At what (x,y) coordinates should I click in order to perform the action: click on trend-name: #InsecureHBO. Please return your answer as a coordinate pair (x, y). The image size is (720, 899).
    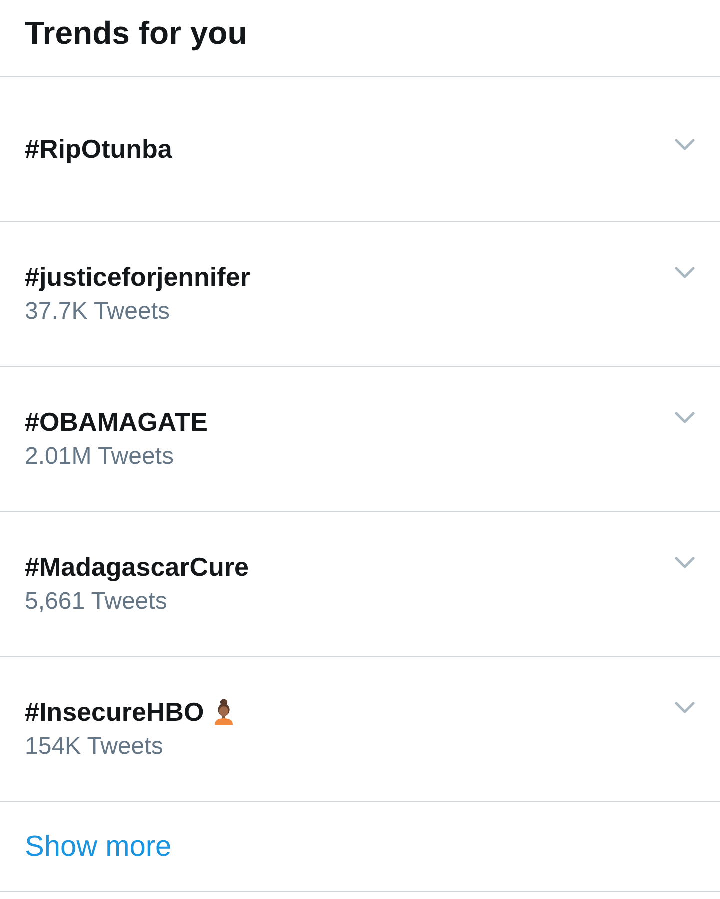
    Looking at the image, I should click on (114, 712).